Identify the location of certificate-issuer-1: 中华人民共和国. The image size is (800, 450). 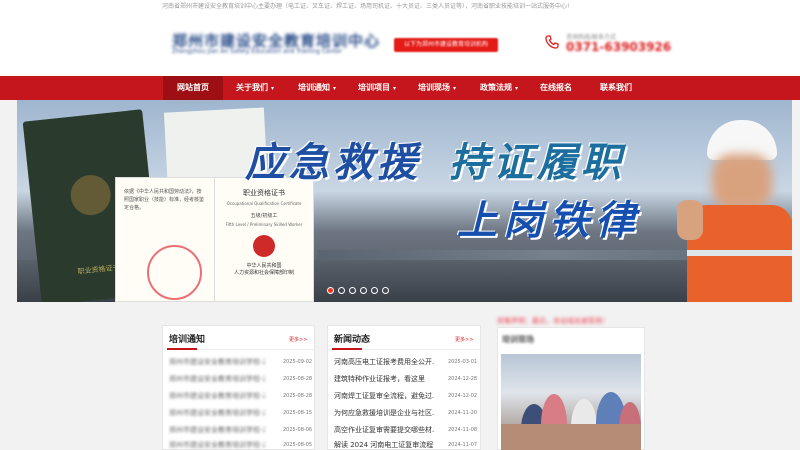
(264, 266).